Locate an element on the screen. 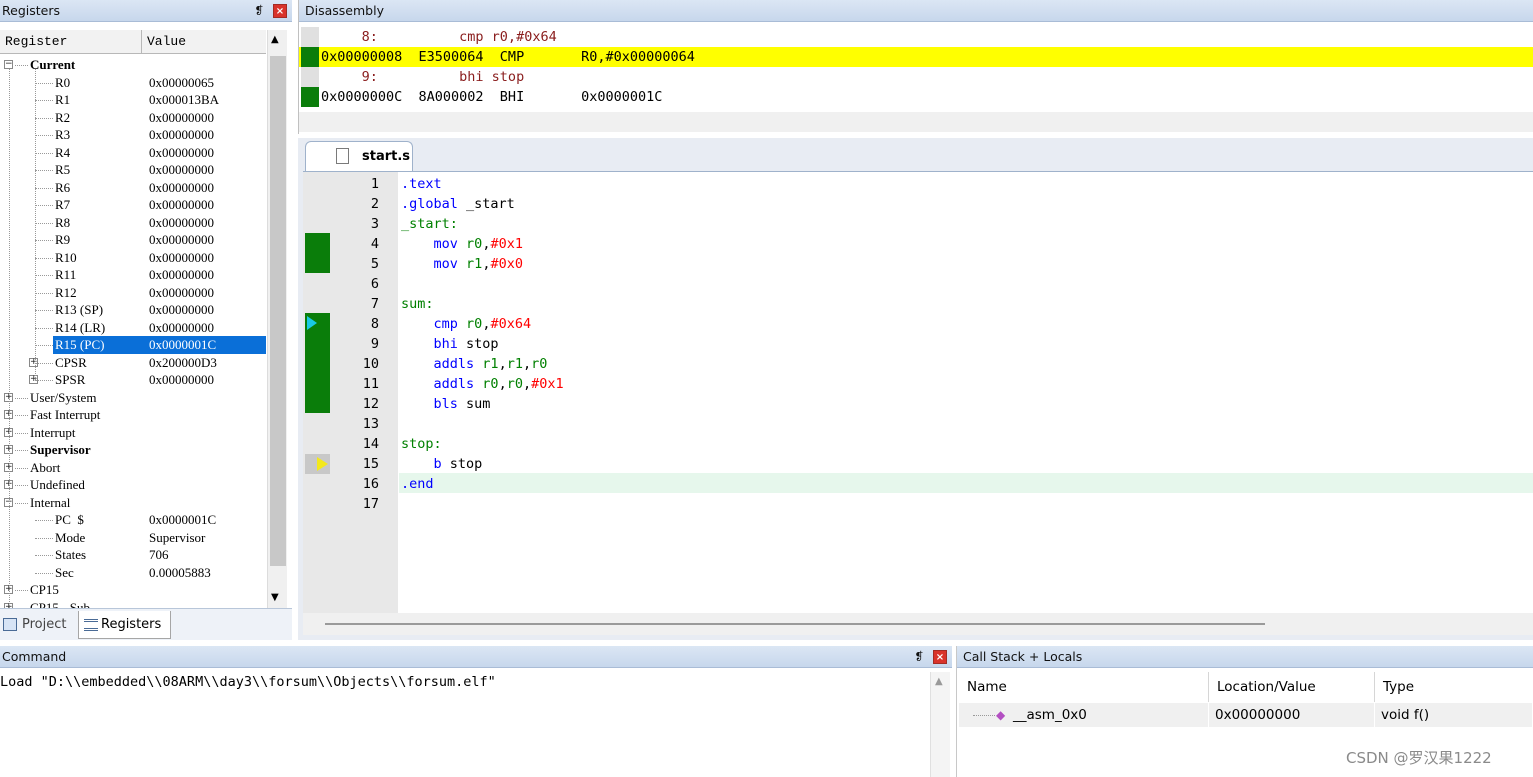  column-header-type: Type is located at coordinates (1454, 687).